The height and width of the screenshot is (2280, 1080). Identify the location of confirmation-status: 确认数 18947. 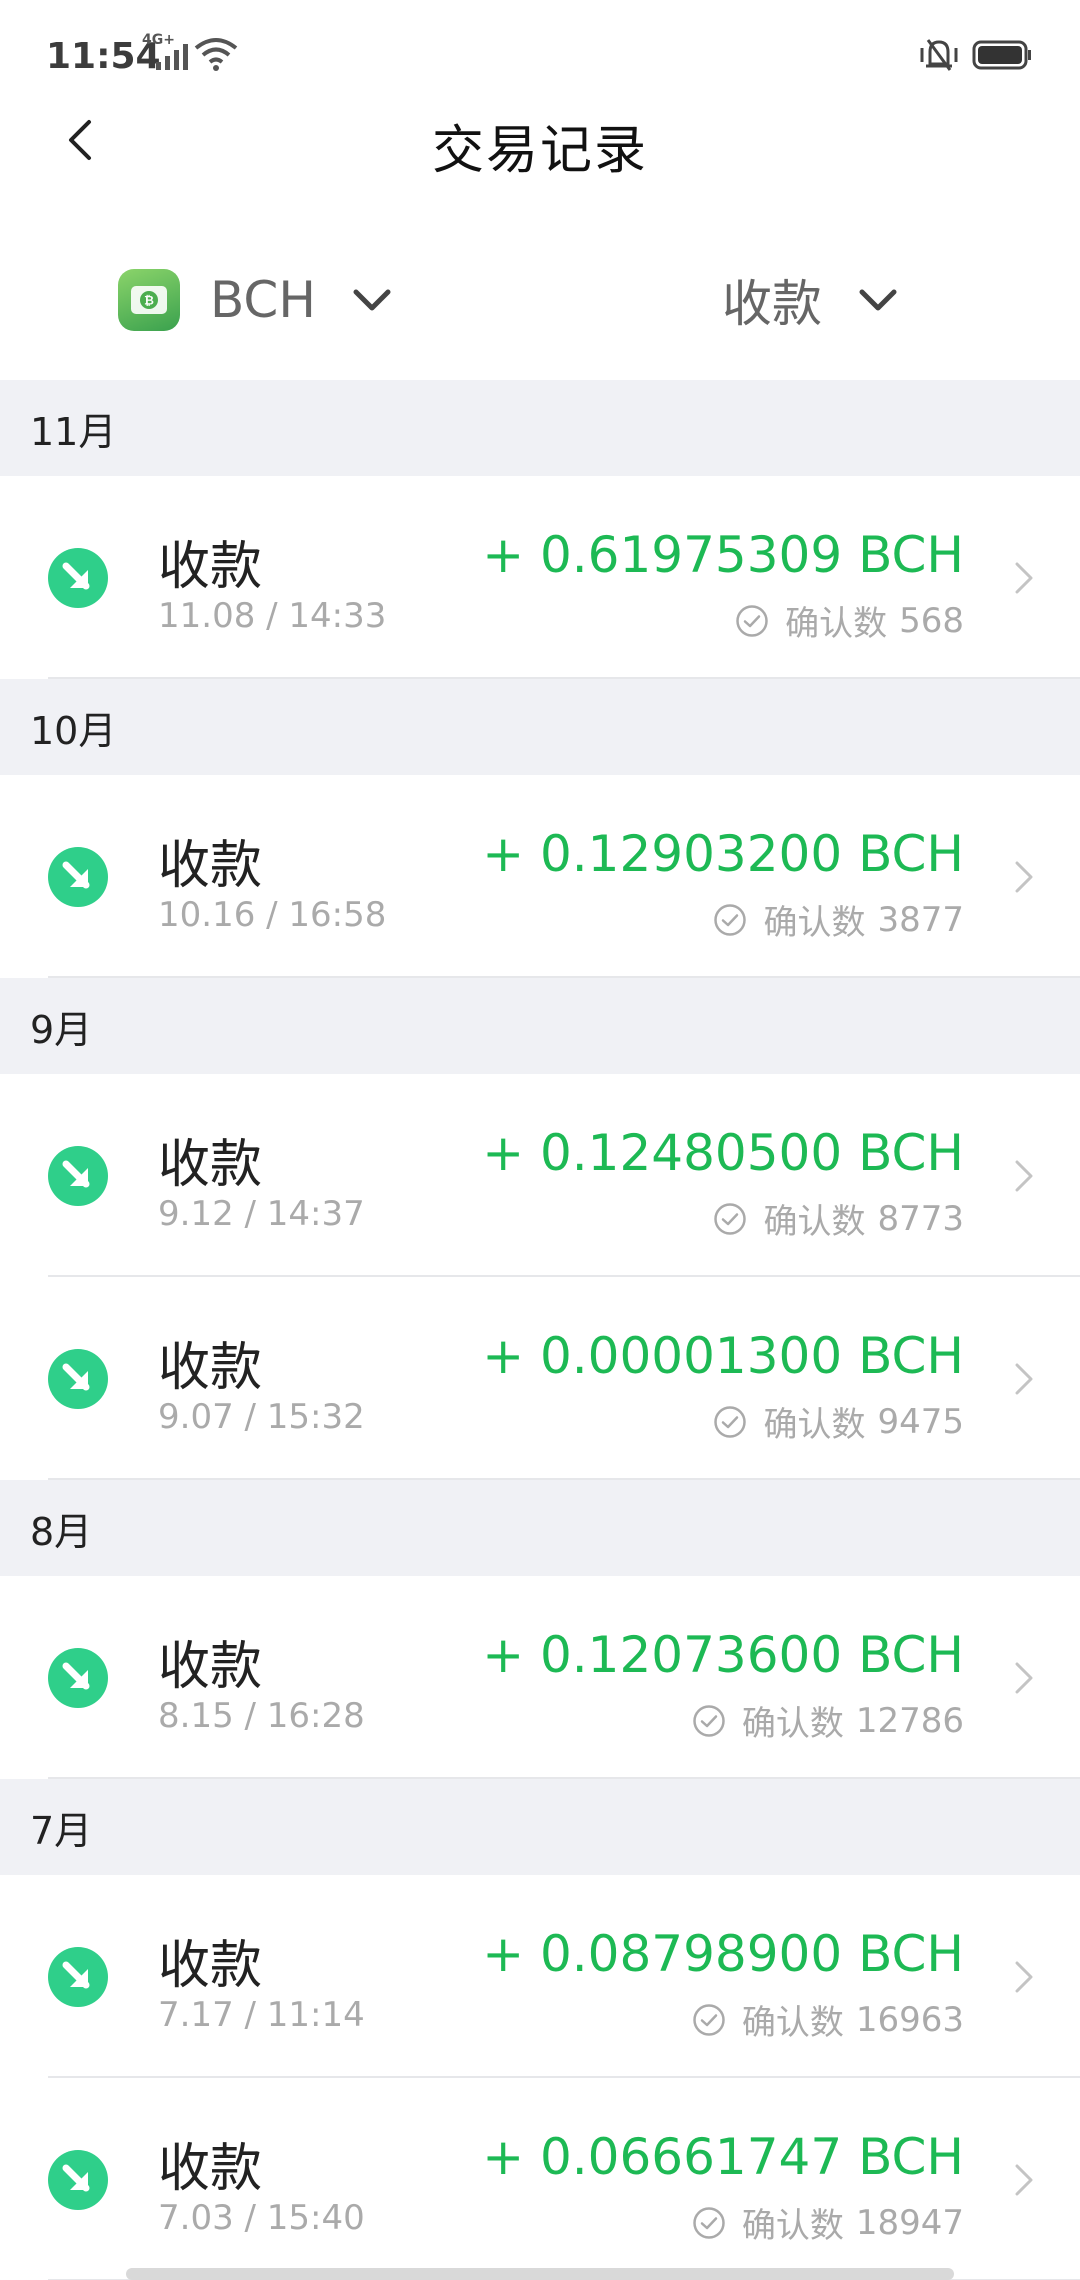
(828, 2222).